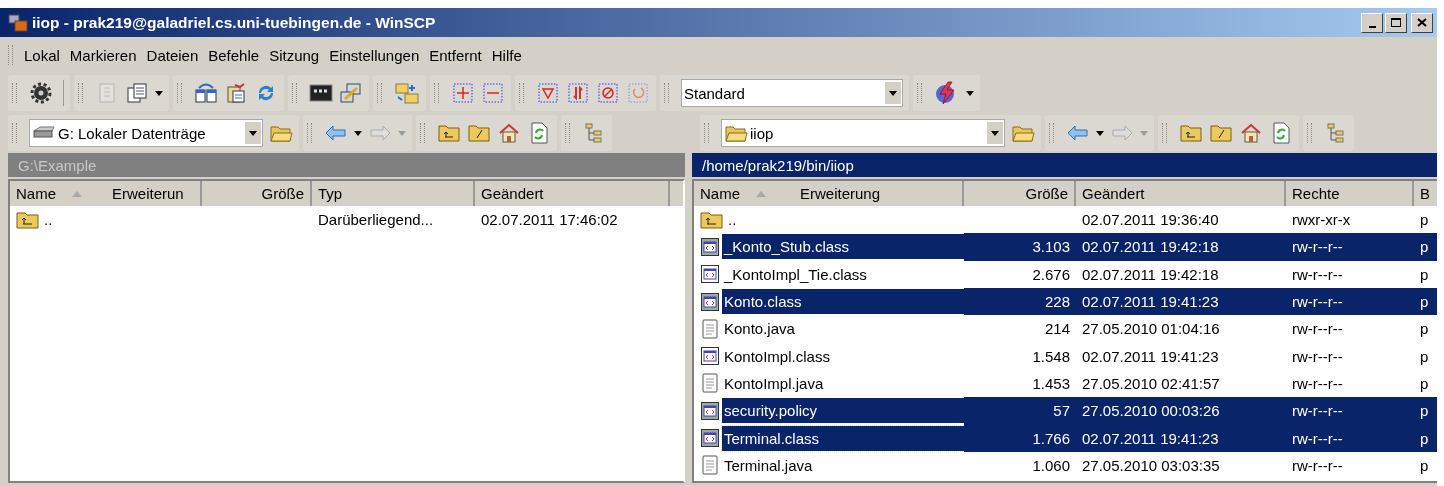 The height and width of the screenshot is (486, 1444). What do you see at coordinates (42, 55) in the screenshot?
I see `menu-item: Lokal` at bounding box center [42, 55].